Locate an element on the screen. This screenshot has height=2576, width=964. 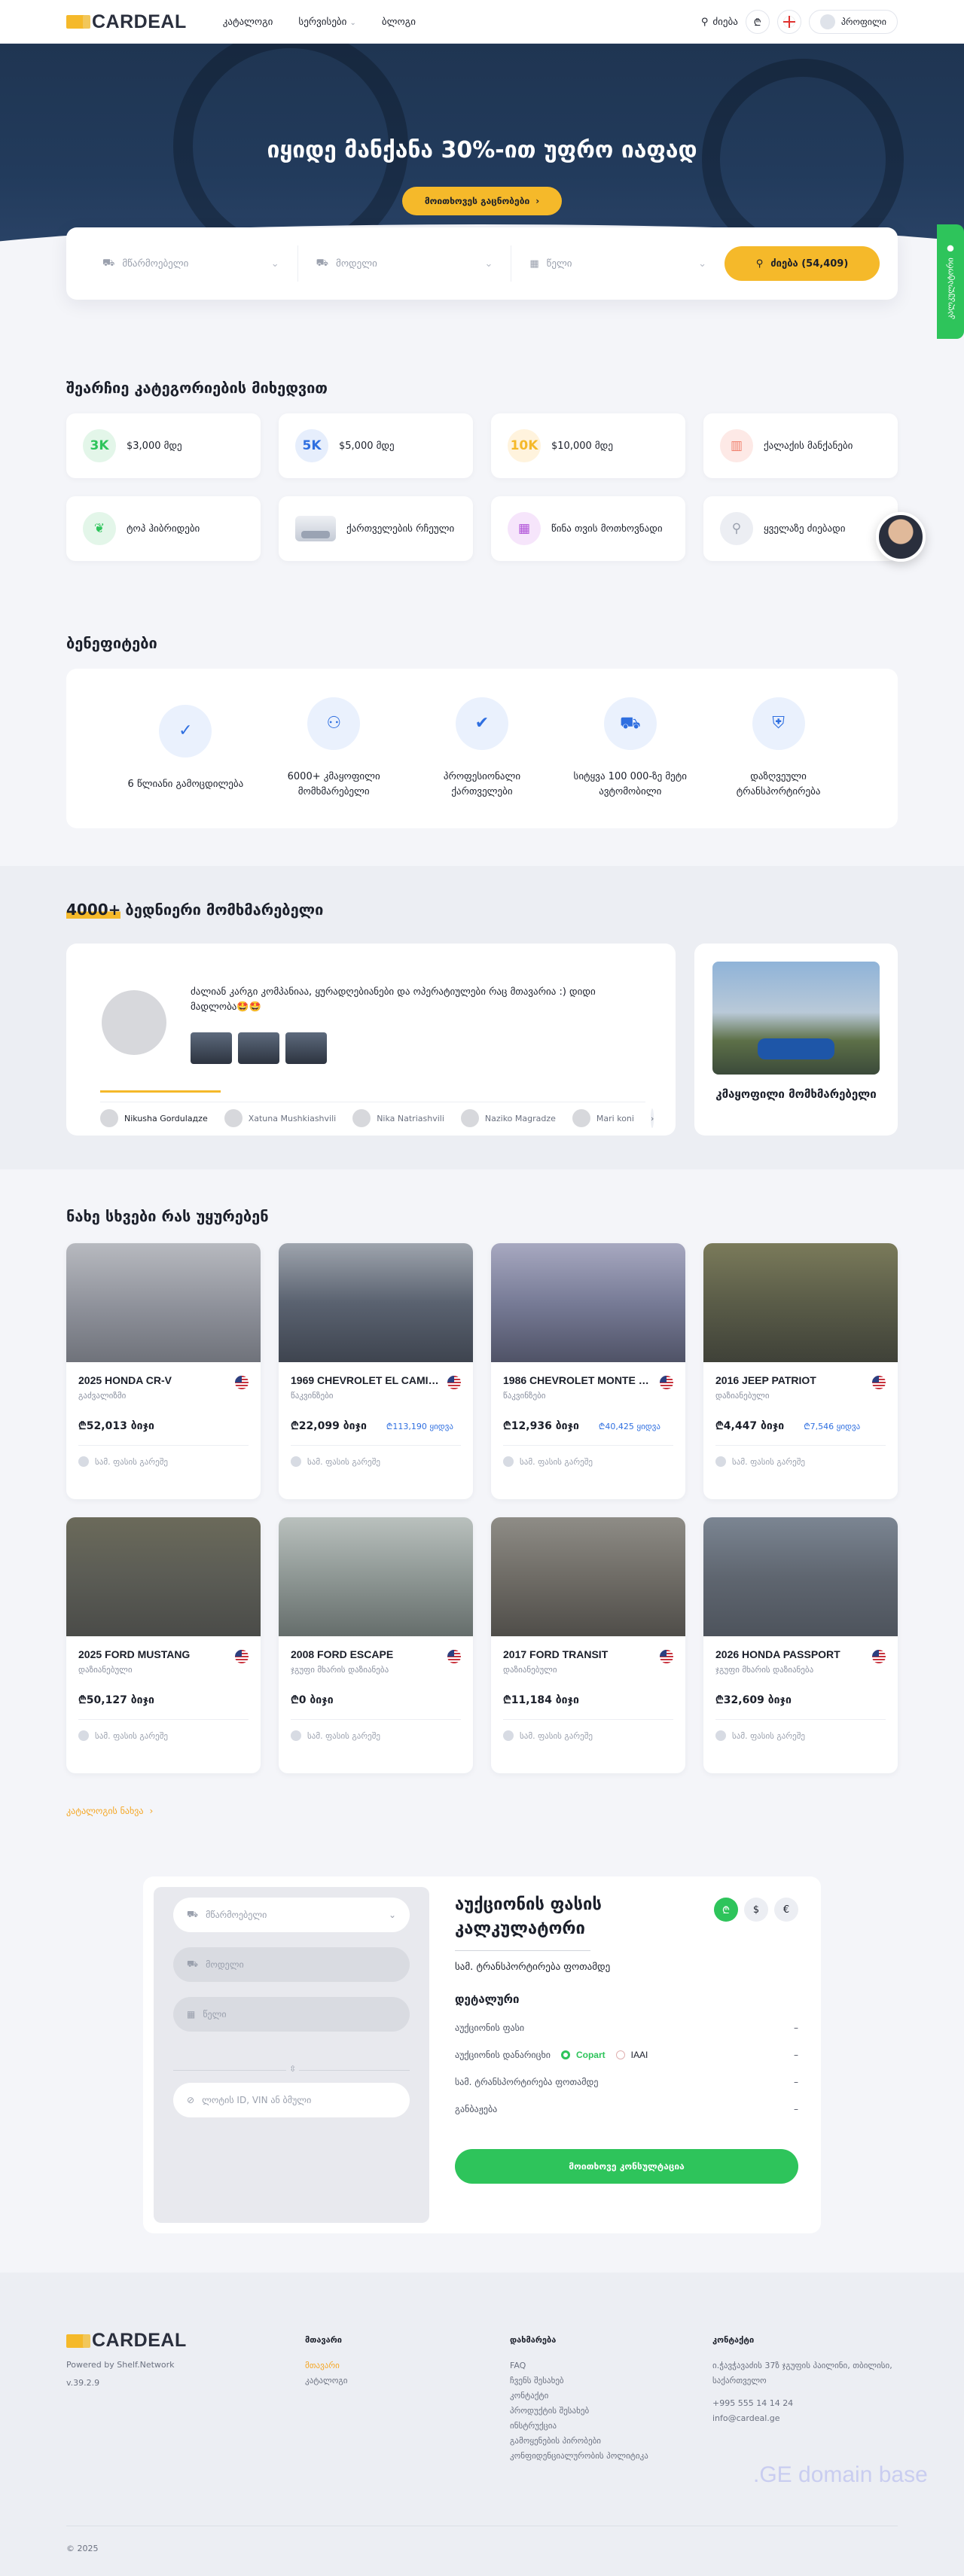
car-icon: ⛟ is located at coordinates (193, 1964).